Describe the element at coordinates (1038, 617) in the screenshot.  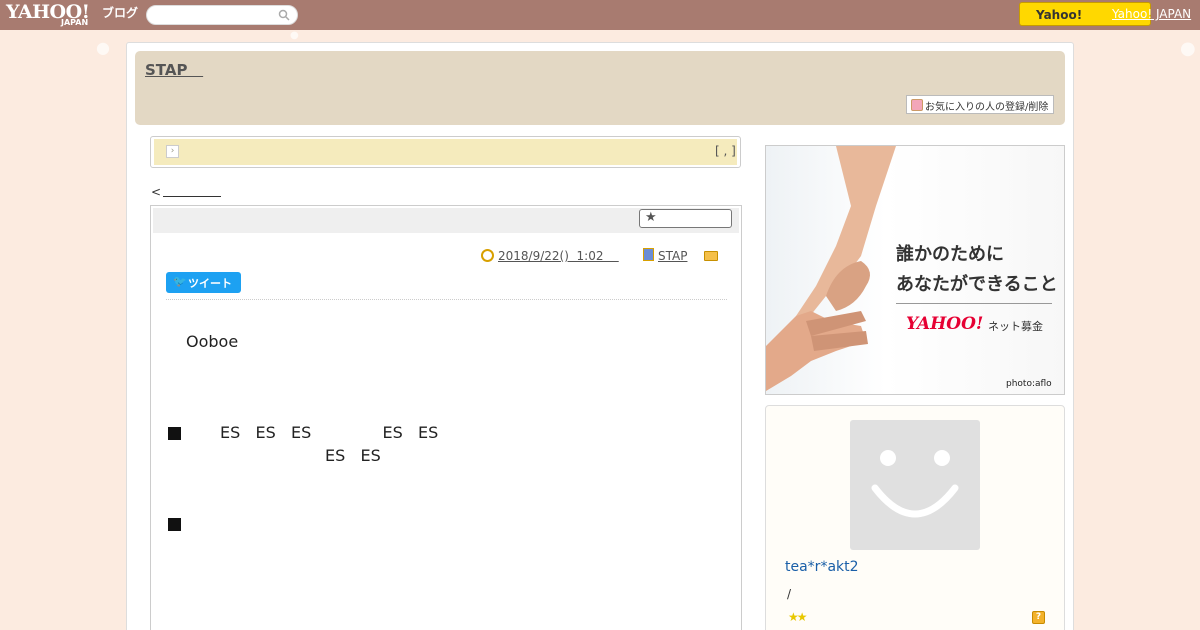
I see `help-icon: ?` at that location.